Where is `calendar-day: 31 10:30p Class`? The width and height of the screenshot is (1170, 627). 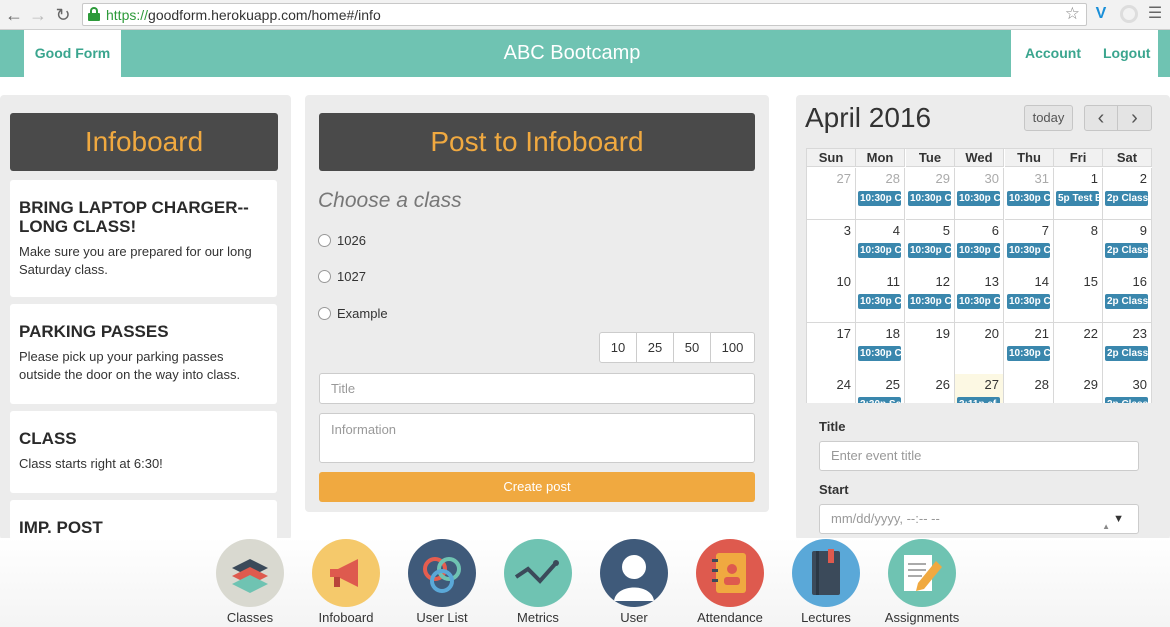 calendar-day: 31 10:30p Class is located at coordinates (1029, 194).